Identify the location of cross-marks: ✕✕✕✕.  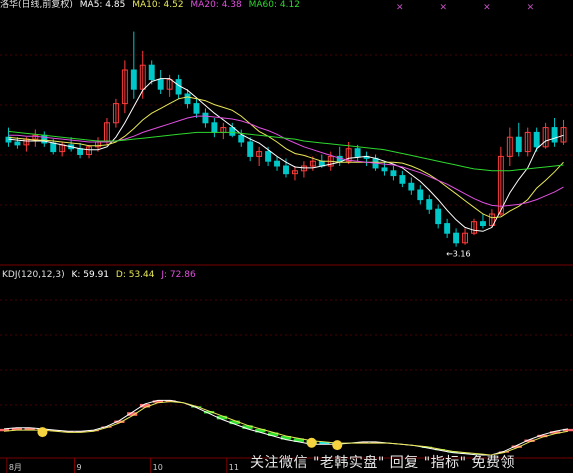
(483, 8).